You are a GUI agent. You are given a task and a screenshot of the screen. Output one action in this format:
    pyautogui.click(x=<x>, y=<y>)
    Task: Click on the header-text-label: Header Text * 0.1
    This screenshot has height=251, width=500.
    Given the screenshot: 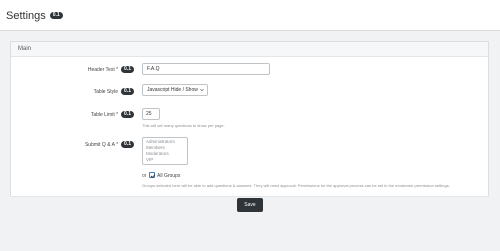 What is the action you would take?
    pyautogui.click(x=74, y=69)
    